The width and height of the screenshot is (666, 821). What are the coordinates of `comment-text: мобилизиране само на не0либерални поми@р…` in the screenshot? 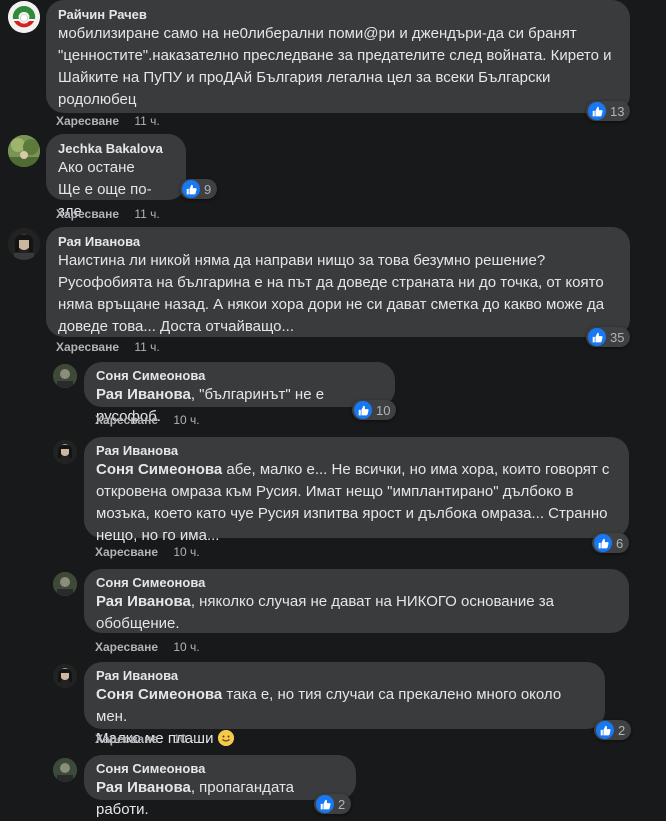 It's located at (335, 66).